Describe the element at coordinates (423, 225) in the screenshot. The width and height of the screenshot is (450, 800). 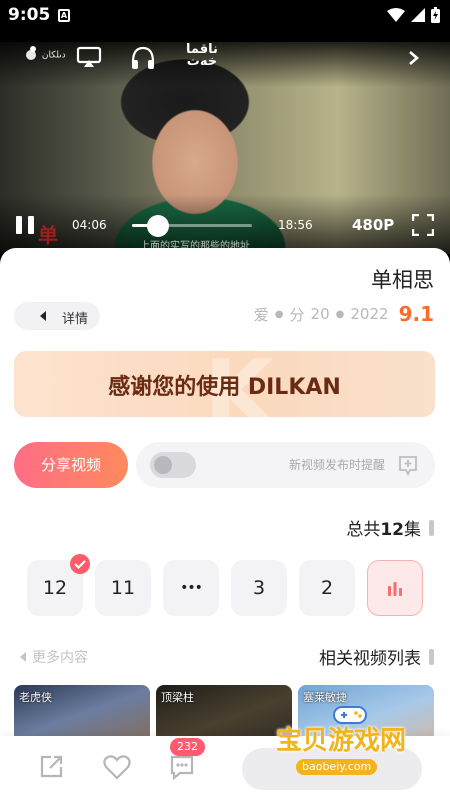
I see `fullscreen-icon` at that location.